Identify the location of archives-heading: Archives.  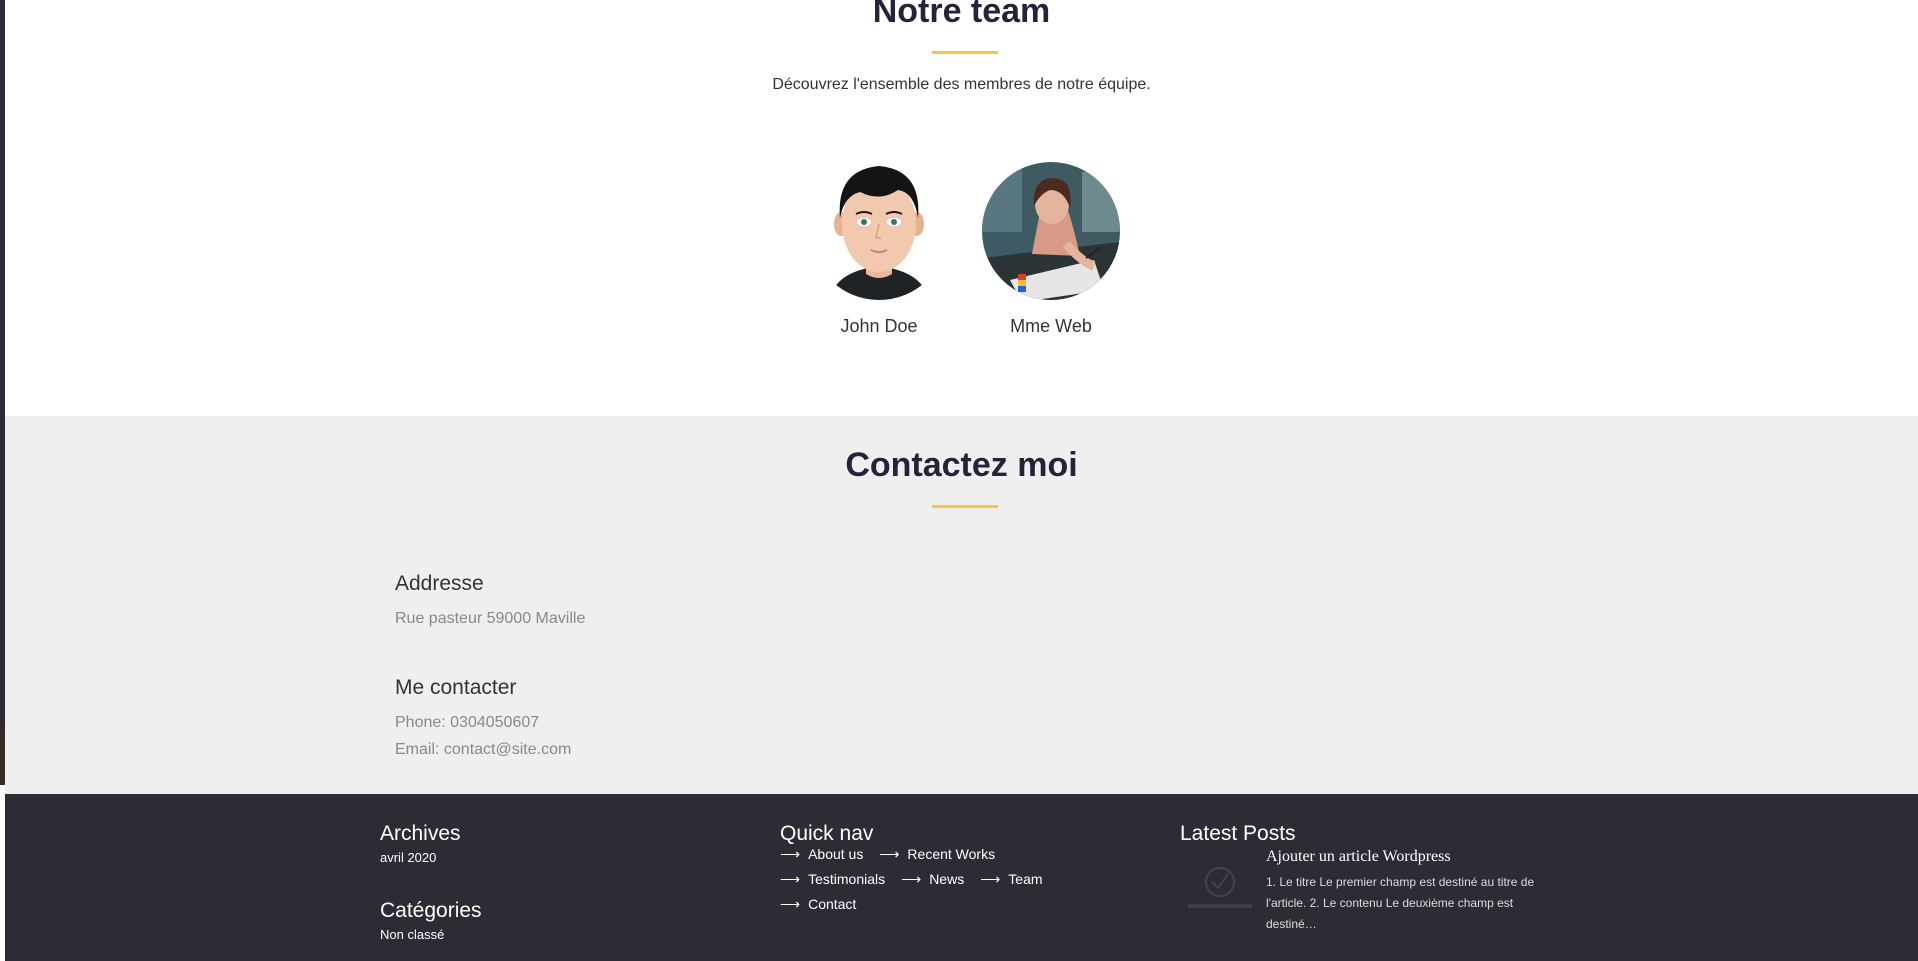
(420, 833).